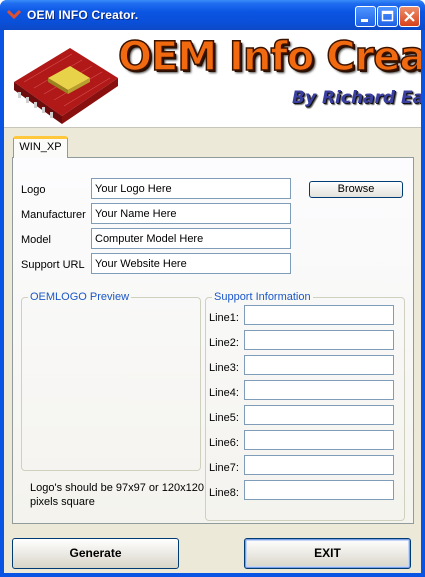 The height and width of the screenshot is (577, 425). Describe the element at coordinates (262, 297) in the screenshot. I see `support-info-title: Support Information` at that location.